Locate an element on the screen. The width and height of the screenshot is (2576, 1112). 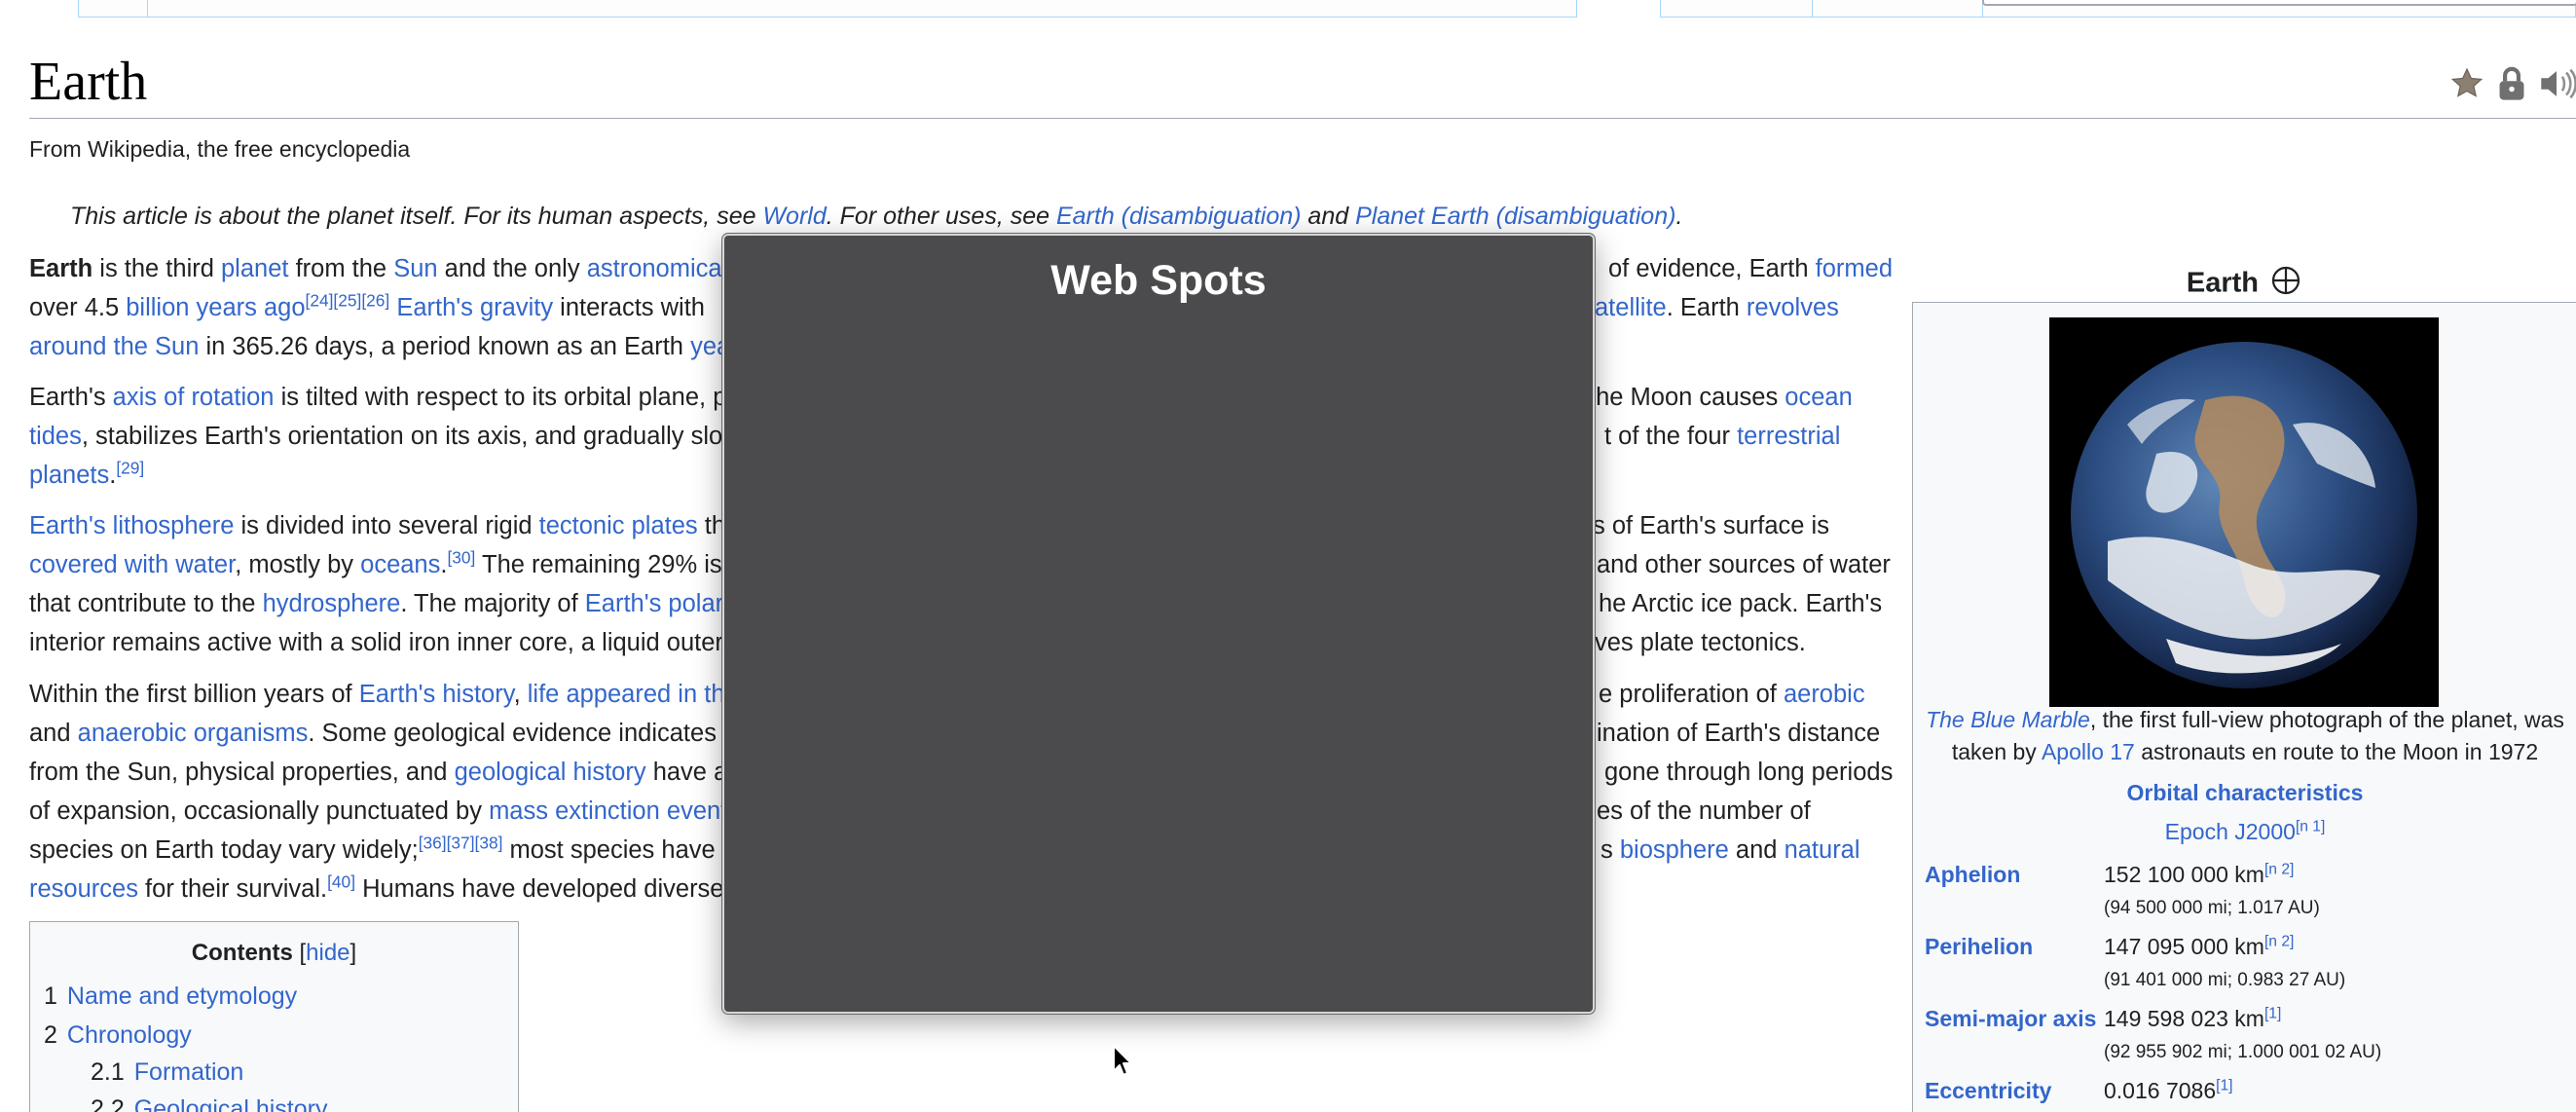
infobox-subvalue: (92 955 902 mi; 1.000 001 02 AU) is located at coordinates (2243, 1052).